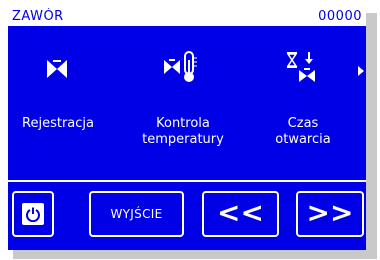 The height and width of the screenshot is (260, 380). What do you see at coordinates (58, 123) in the screenshot?
I see `menu-item-label: Rejestracja` at bounding box center [58, 123].